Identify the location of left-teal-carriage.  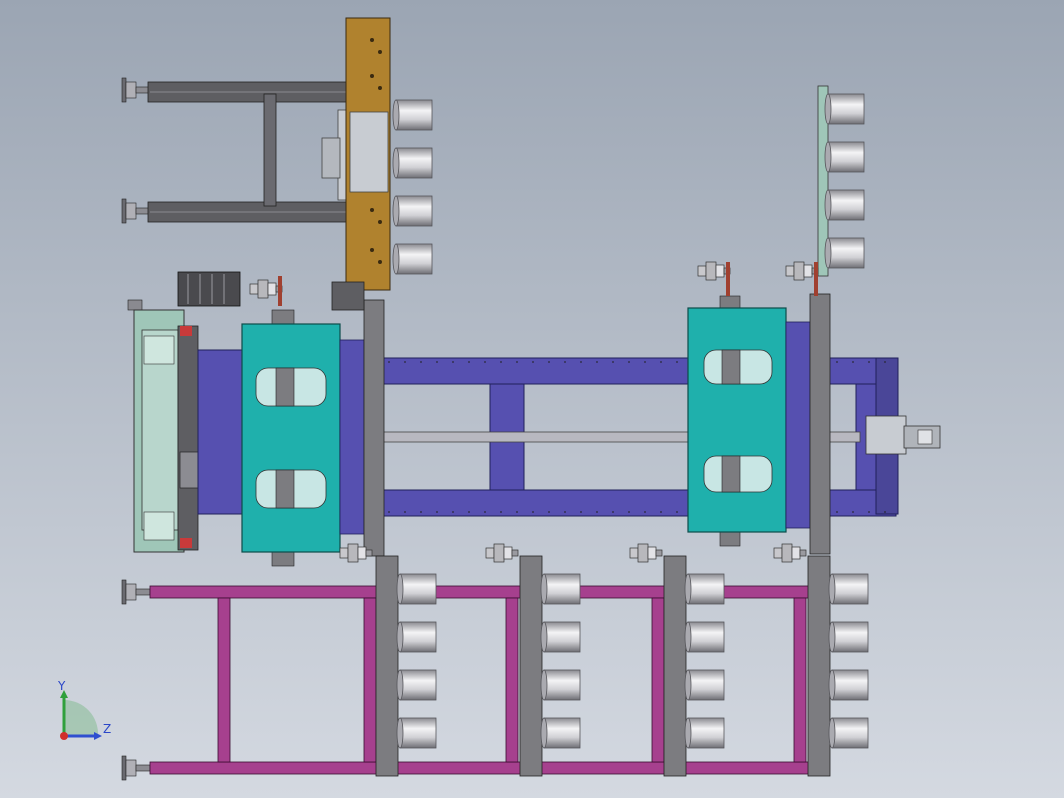
(303, 438).